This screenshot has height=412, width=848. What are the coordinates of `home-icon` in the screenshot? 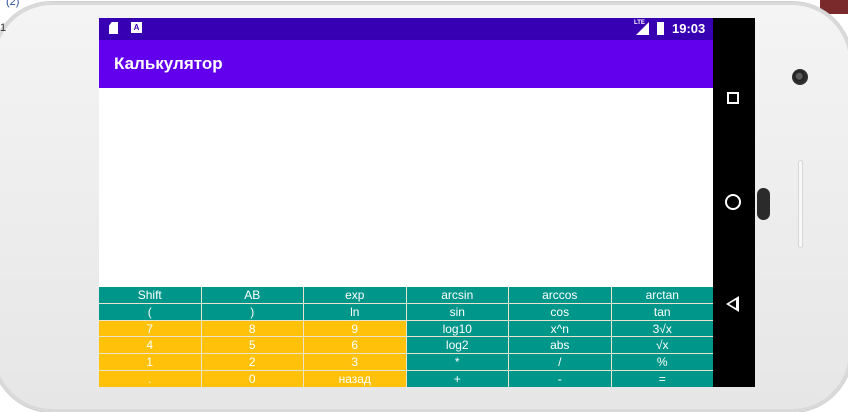 It's located at (733, 202).